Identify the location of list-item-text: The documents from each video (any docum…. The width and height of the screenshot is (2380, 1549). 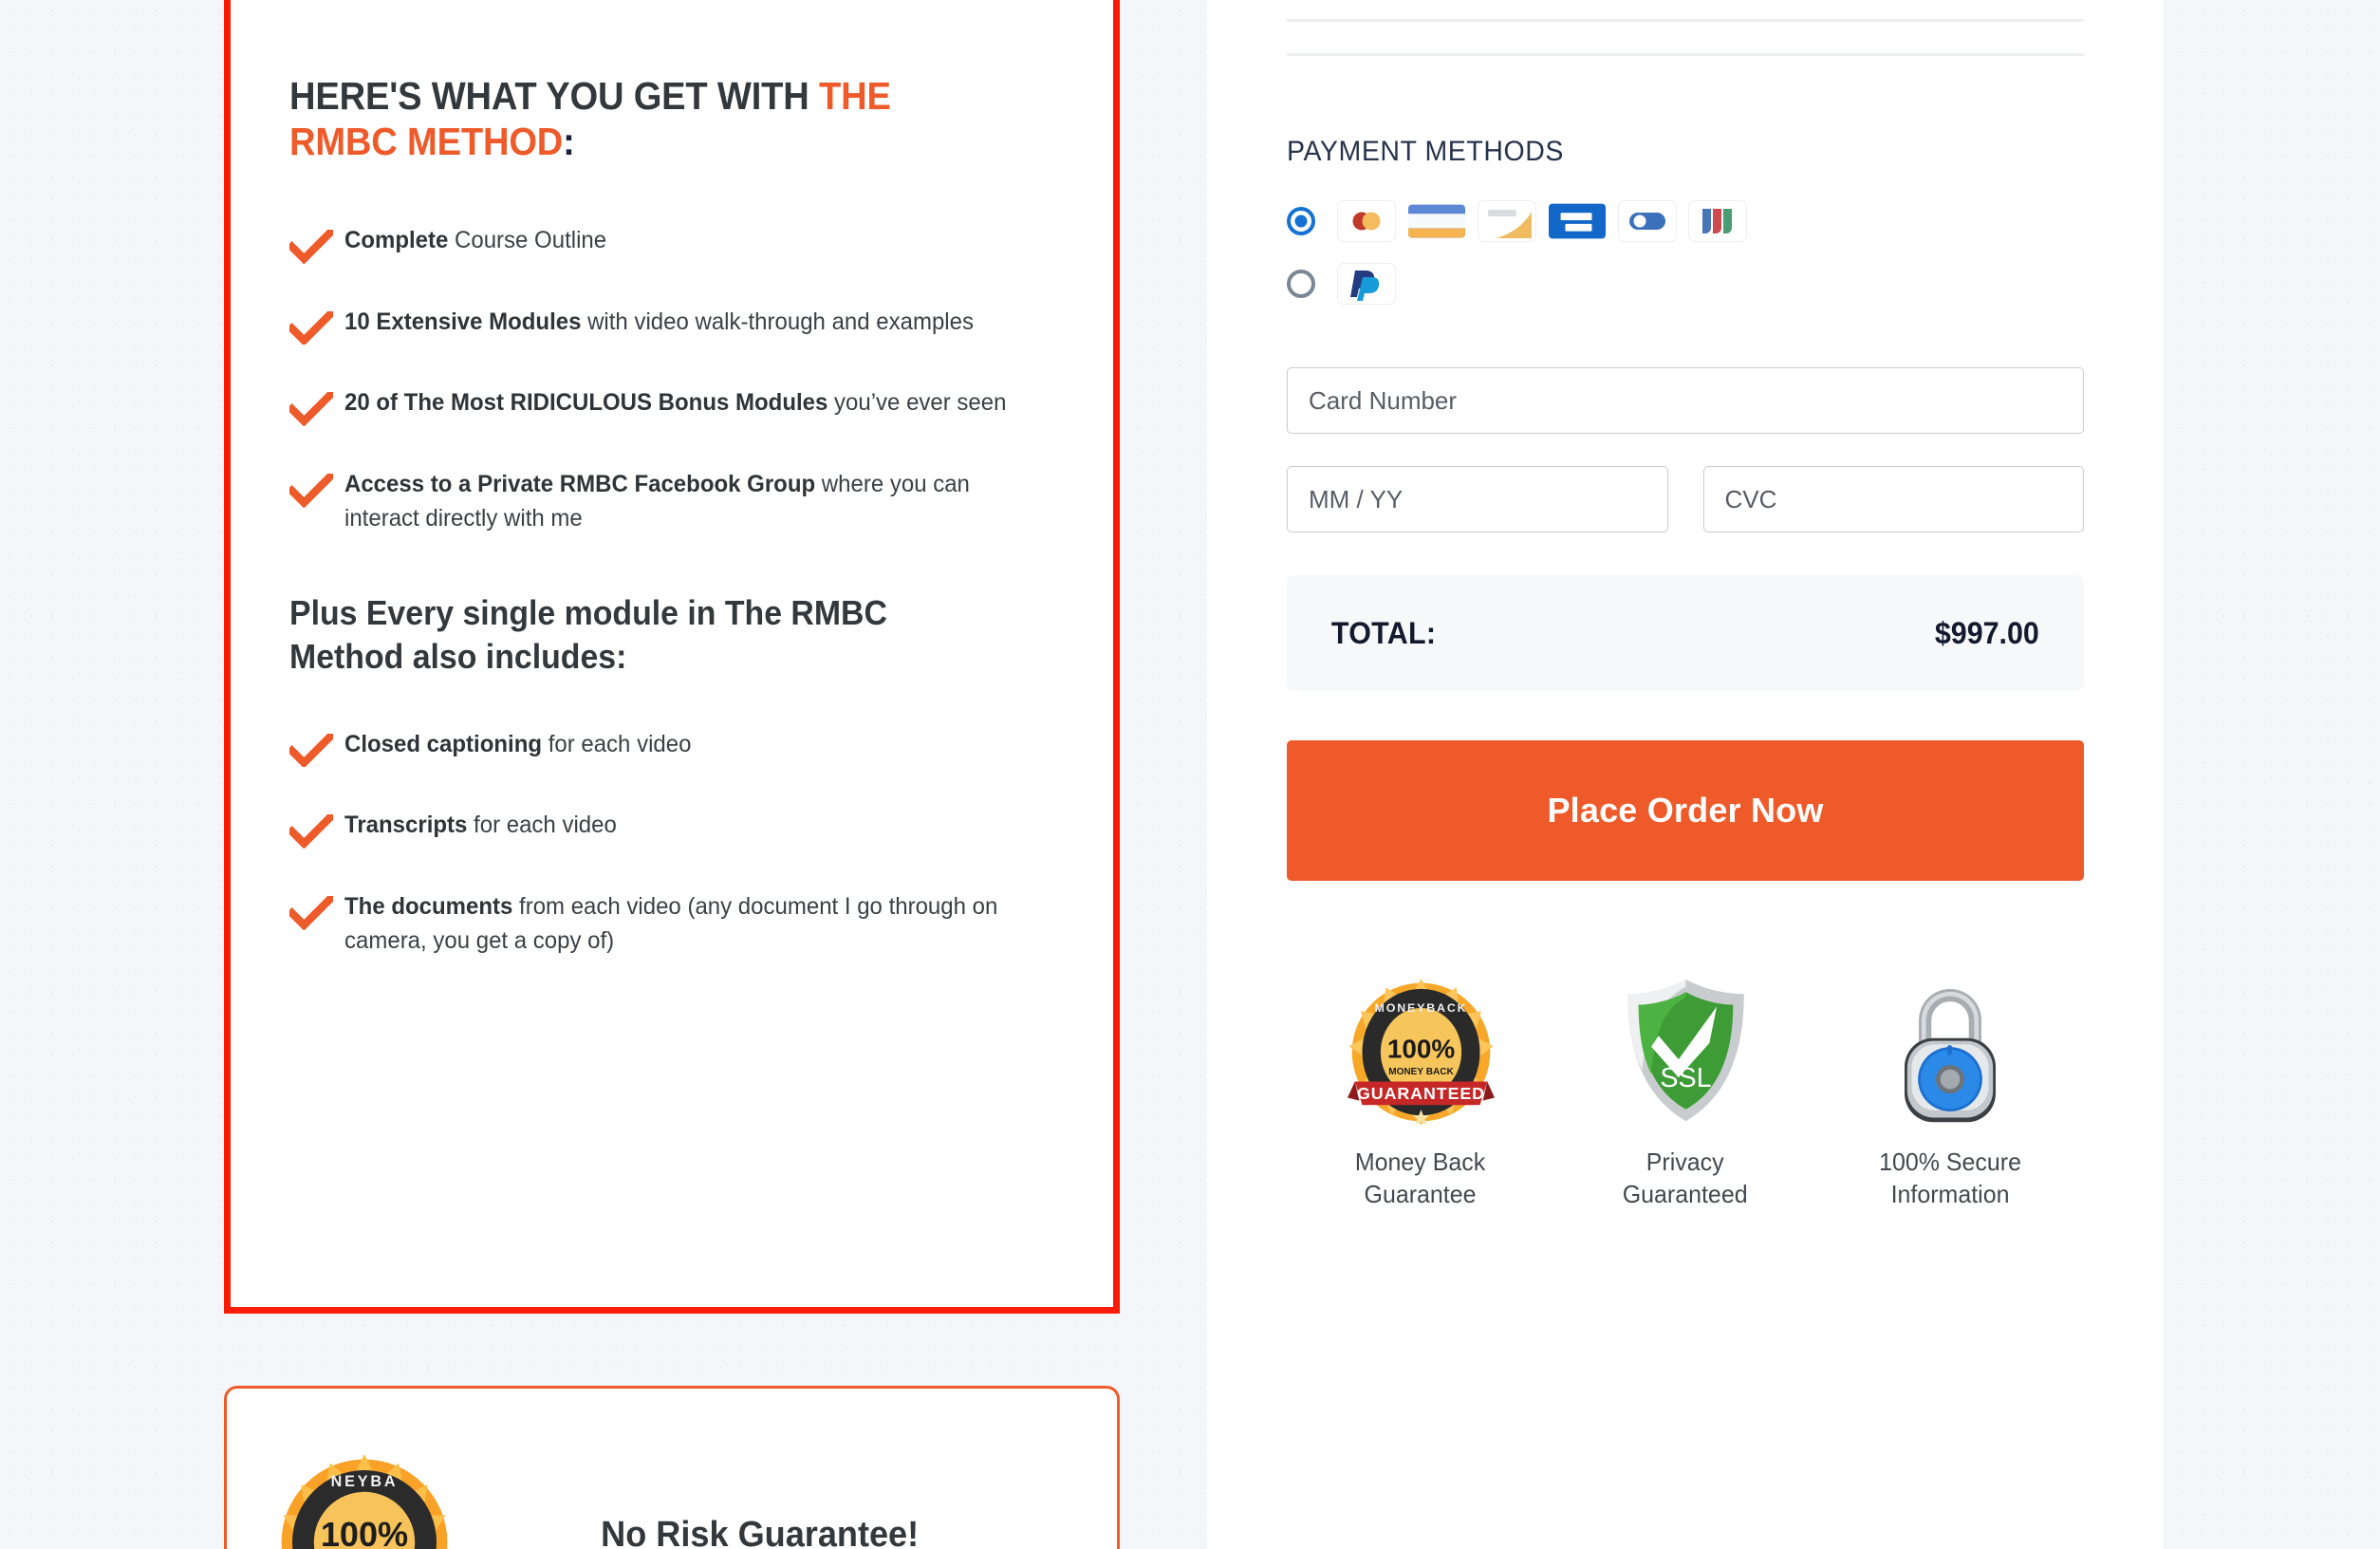
(685, 924).